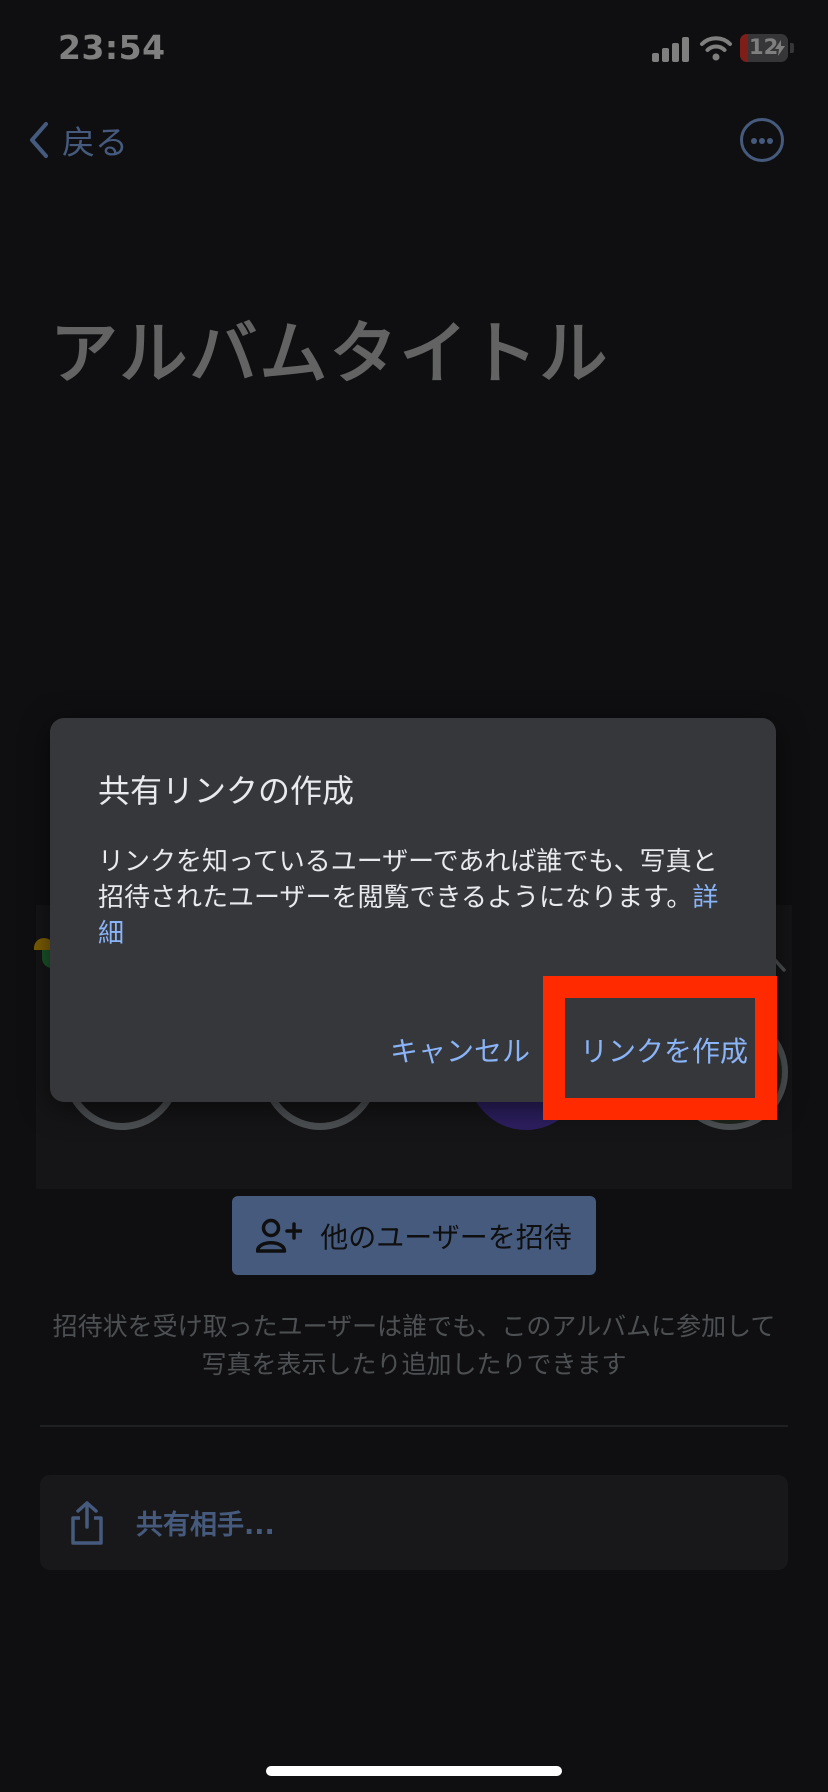  Describe the element at coordinates (414, 1771) in the screenshot. I see `home-indicator` at that location.